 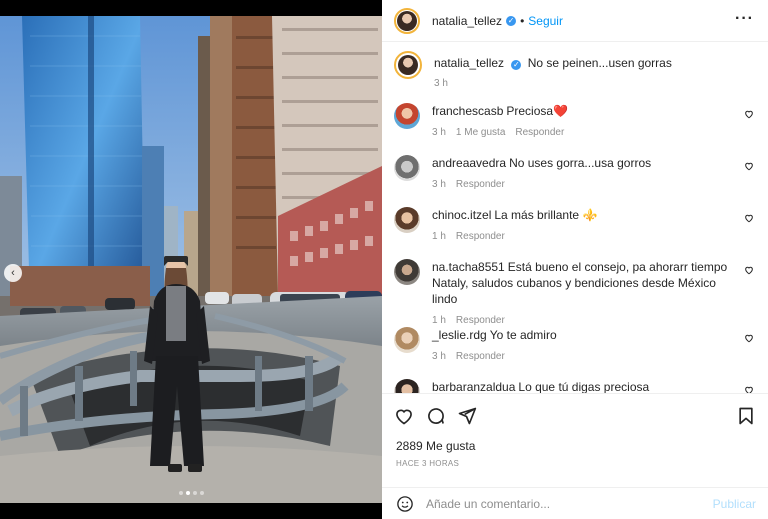 What do you see at coordinates (734, 504) in the screenshot?
I see `publish-button: Publicar` at bounding box center [734, 504].